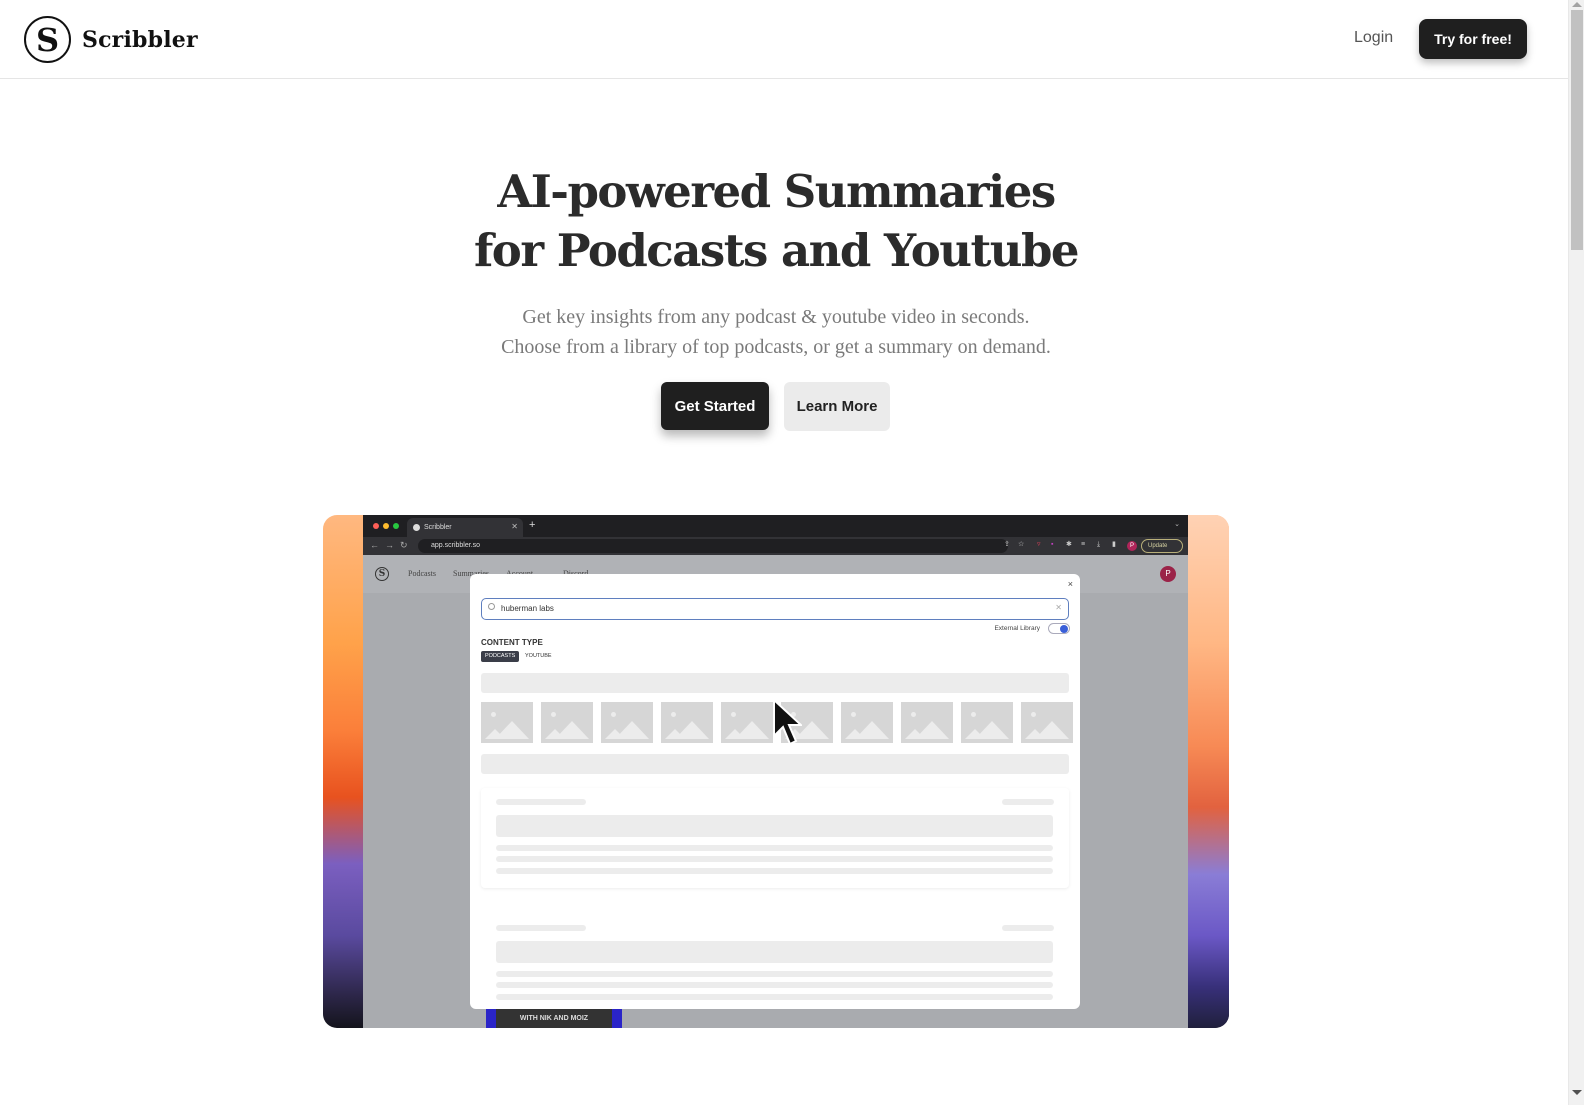 The height and width of the screenshot is (1105, 1584). Describe the element at coordinates (1114, 544) in the screenshot. I see `side-panel-icon: ▮` at that location.